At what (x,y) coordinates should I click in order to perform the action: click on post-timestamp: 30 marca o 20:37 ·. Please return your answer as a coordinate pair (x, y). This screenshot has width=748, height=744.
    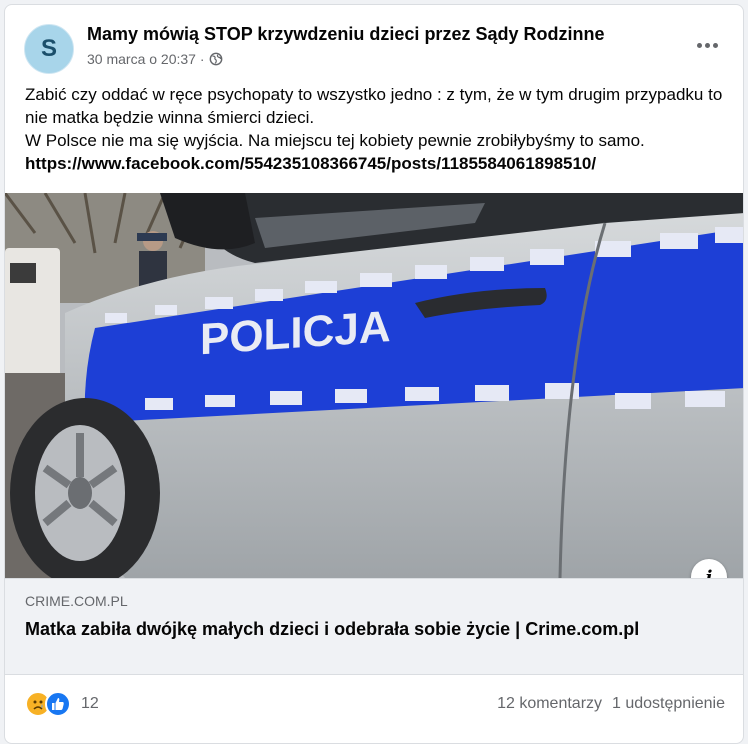
    Looking at the image, I should click on (146, 59).